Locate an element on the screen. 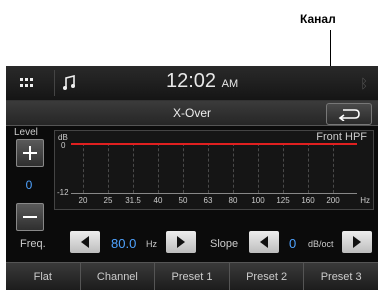 Image resolution: width=383 pixels, height=290 pixels. back-button is located at coordinates (349, 114).